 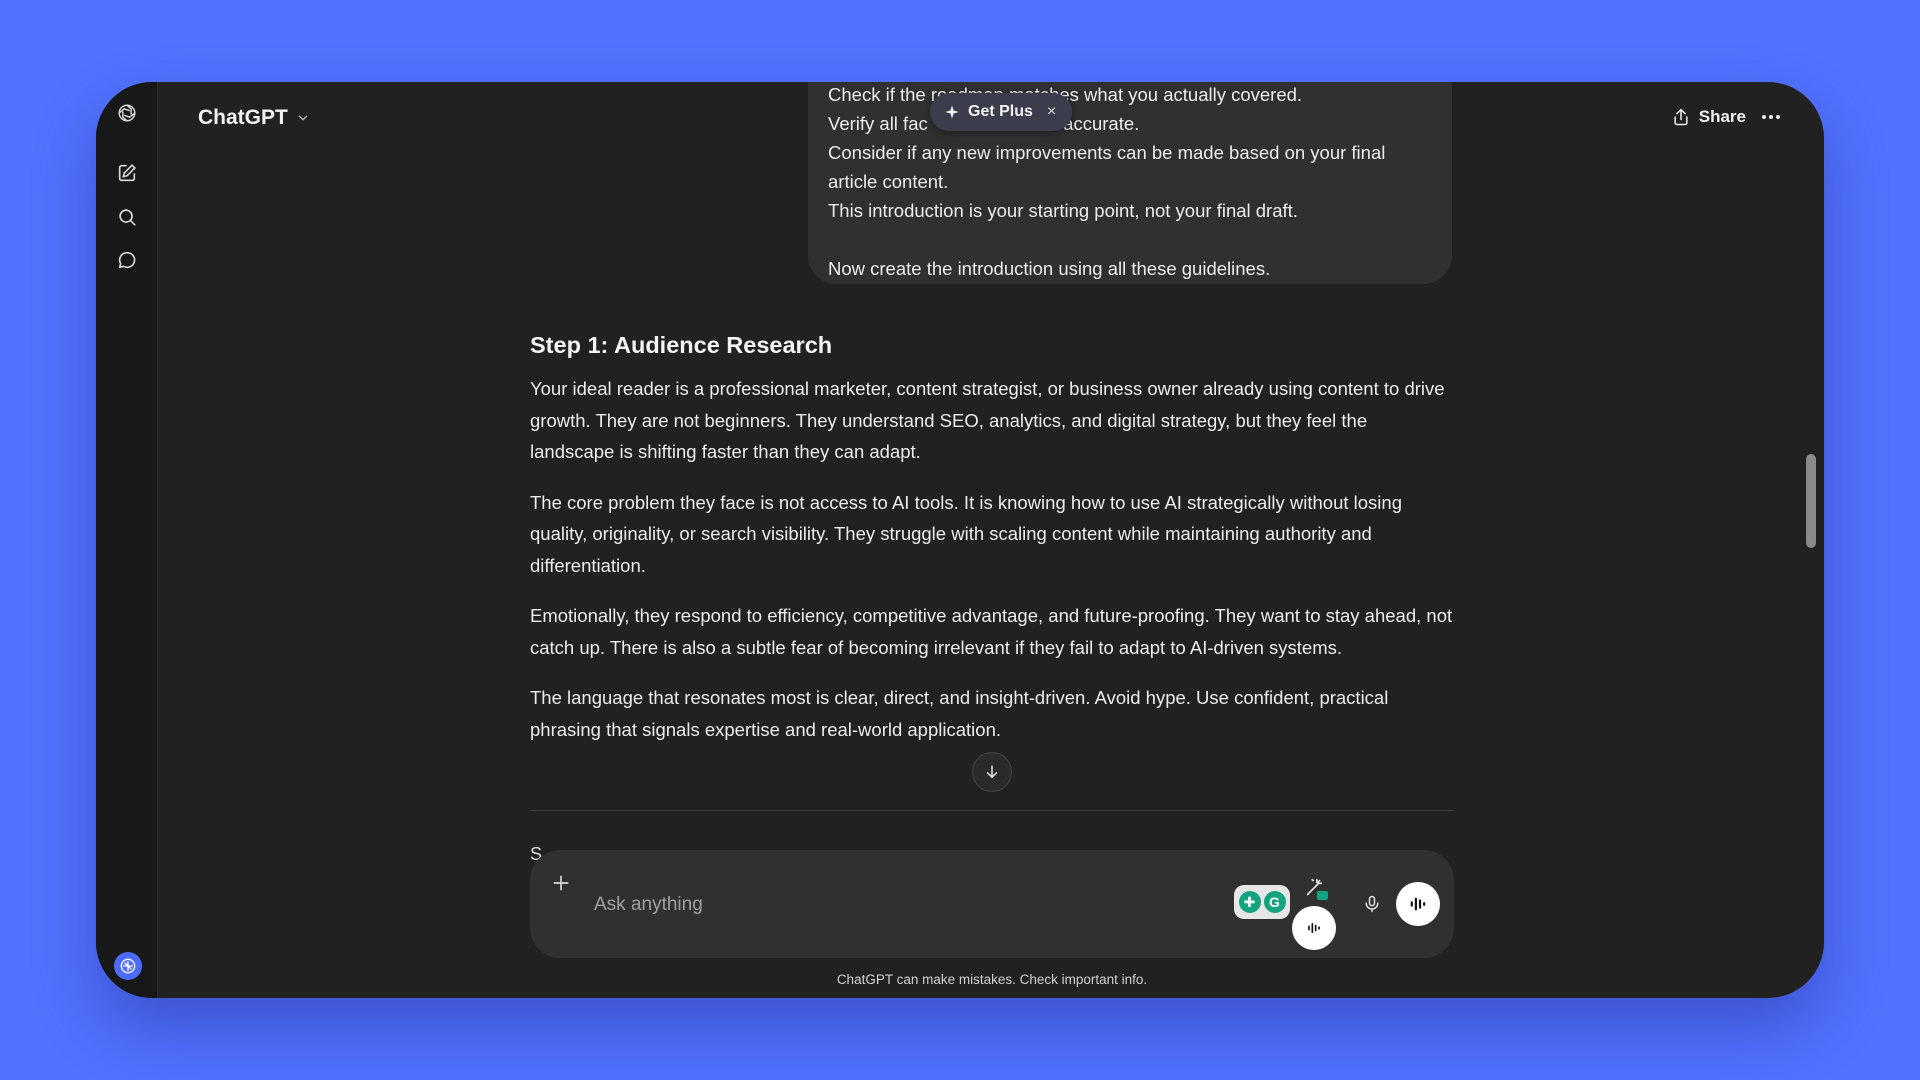 What do you see at coordinates (1315, 887) in the screenshot?
I see `magic-wand-icon` at bounding box center [1315, 887].